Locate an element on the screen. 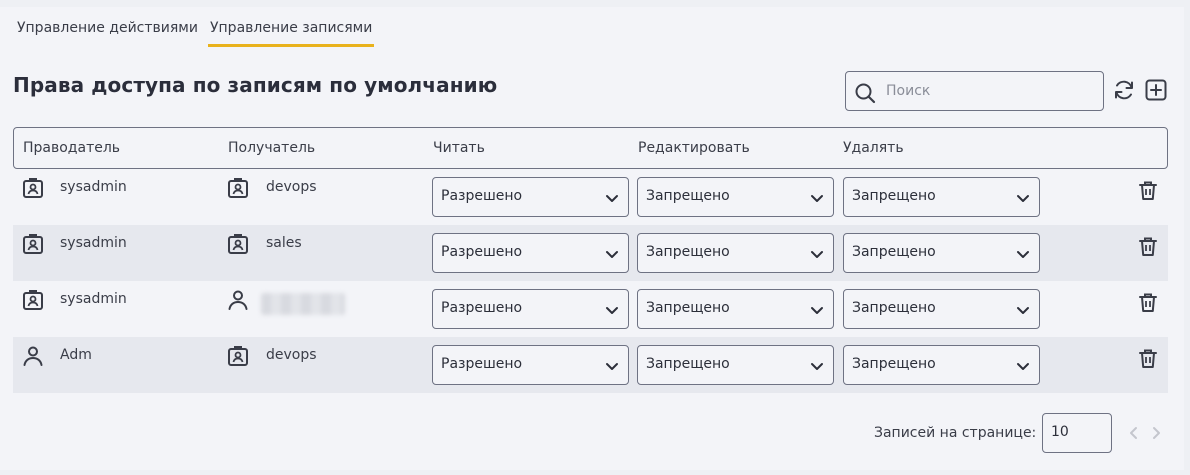 The image size is (1190, 475). chevron-right-icon is located at coordinates (1156, 433).